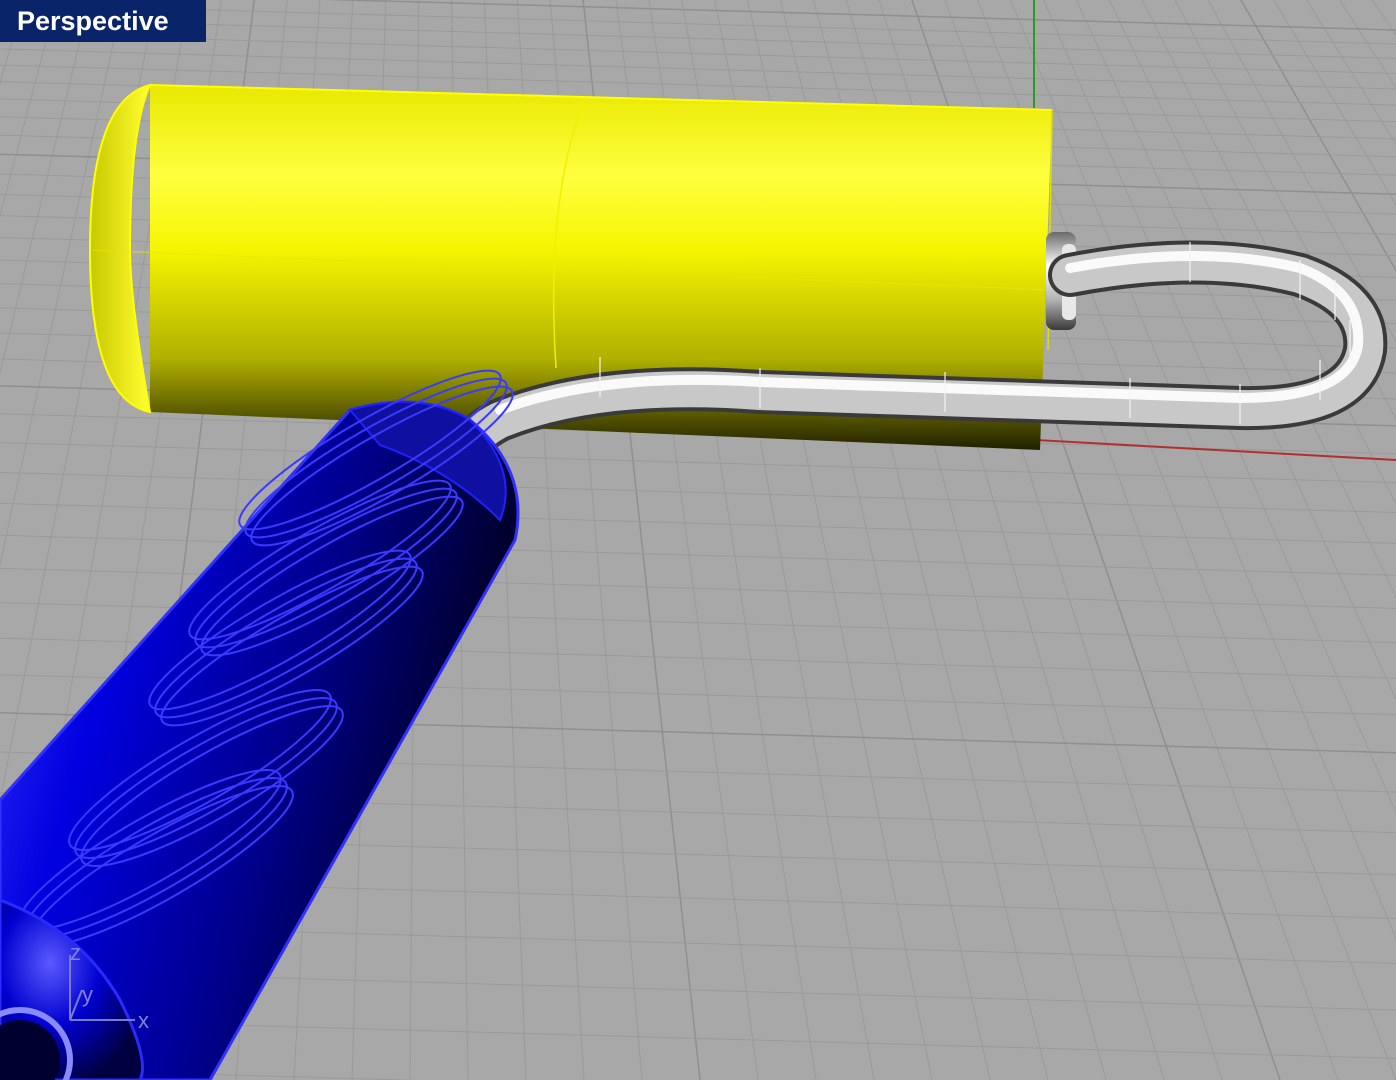  Describe the element at coordinates (103, 21) in the screenshot. I see `viewport-title: Perspective` at that location.